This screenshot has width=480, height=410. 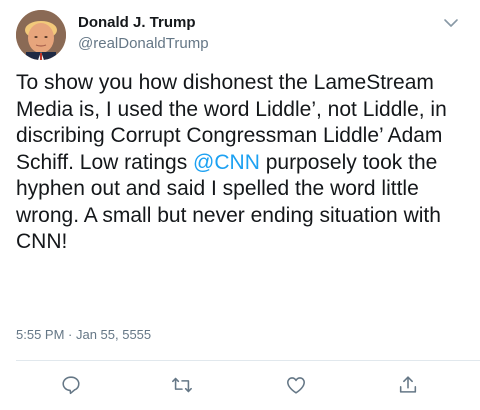 I want to click on retweet-icon, so click(x=182, y=385).